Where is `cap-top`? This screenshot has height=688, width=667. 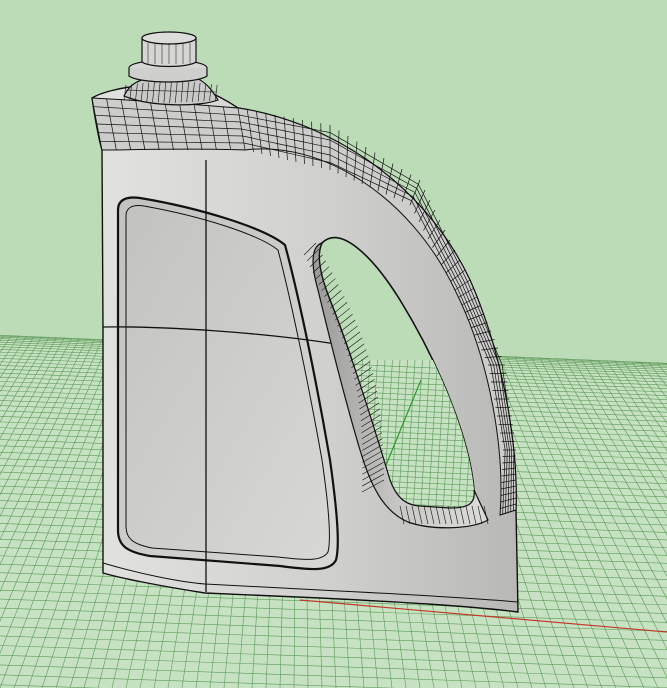 cap-top is located at coordinates (169, 38).